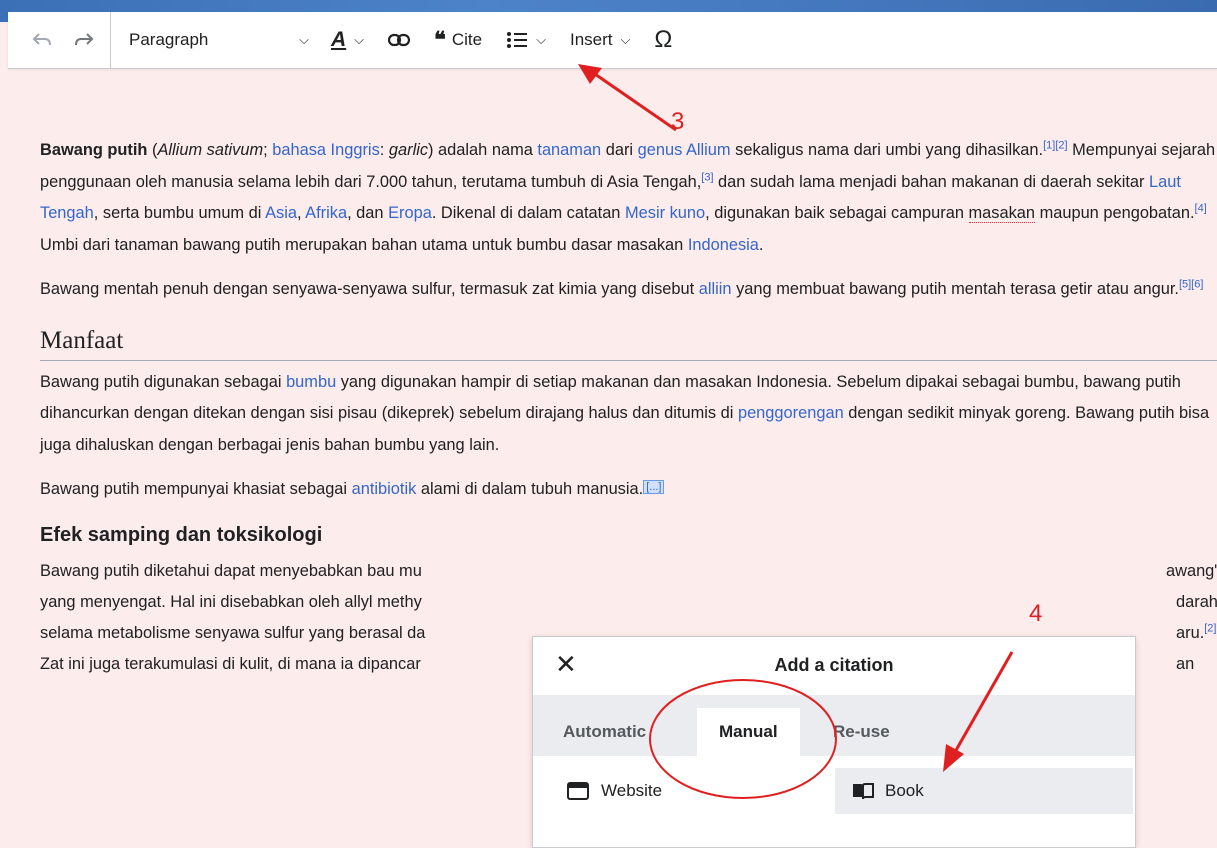 The image size is (1217, 848). I want to click on arrow-3-head, so click(590, 74).